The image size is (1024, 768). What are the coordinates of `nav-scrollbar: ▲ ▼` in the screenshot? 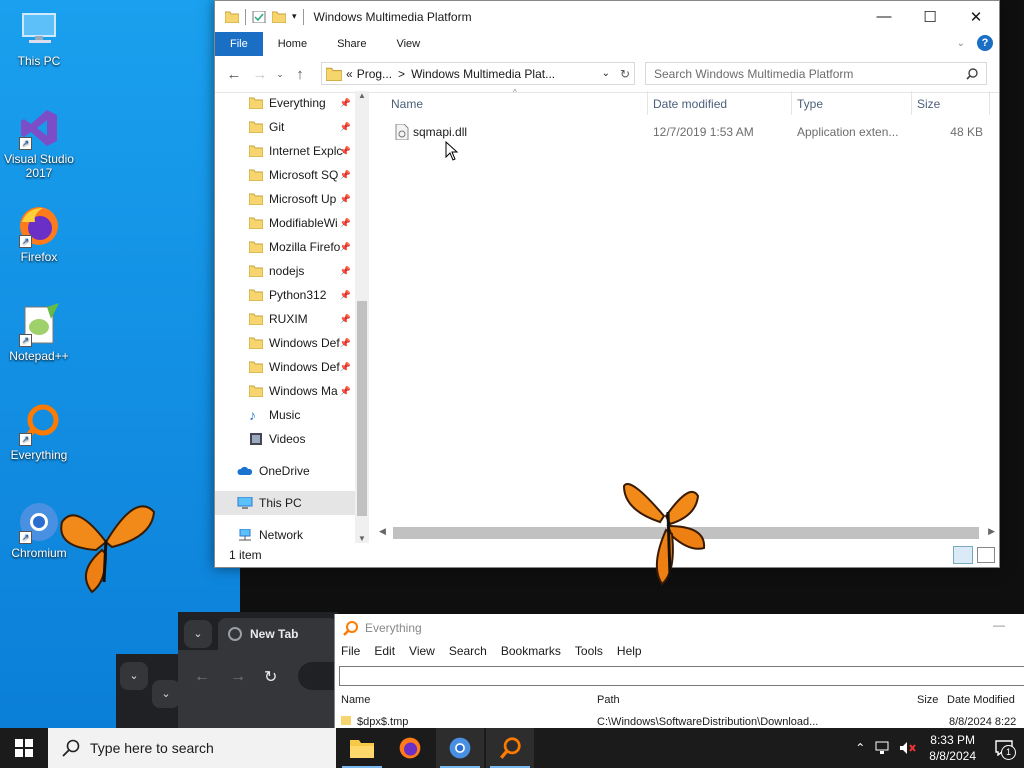 It's located at (362, 317).